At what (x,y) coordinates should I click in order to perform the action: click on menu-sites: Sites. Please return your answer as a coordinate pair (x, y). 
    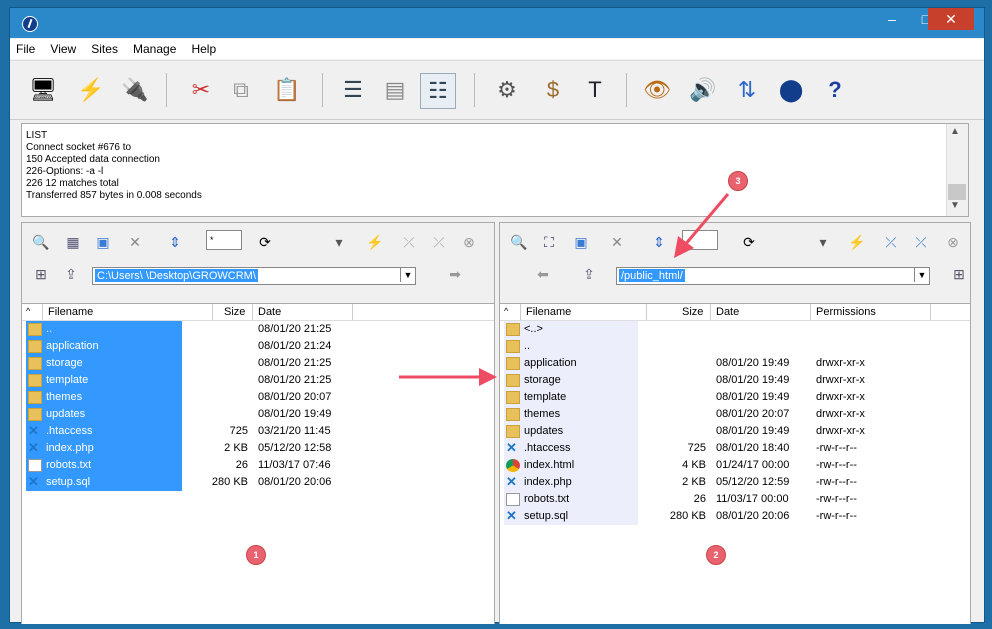
    Looking at the image, I should click on (104, 47).